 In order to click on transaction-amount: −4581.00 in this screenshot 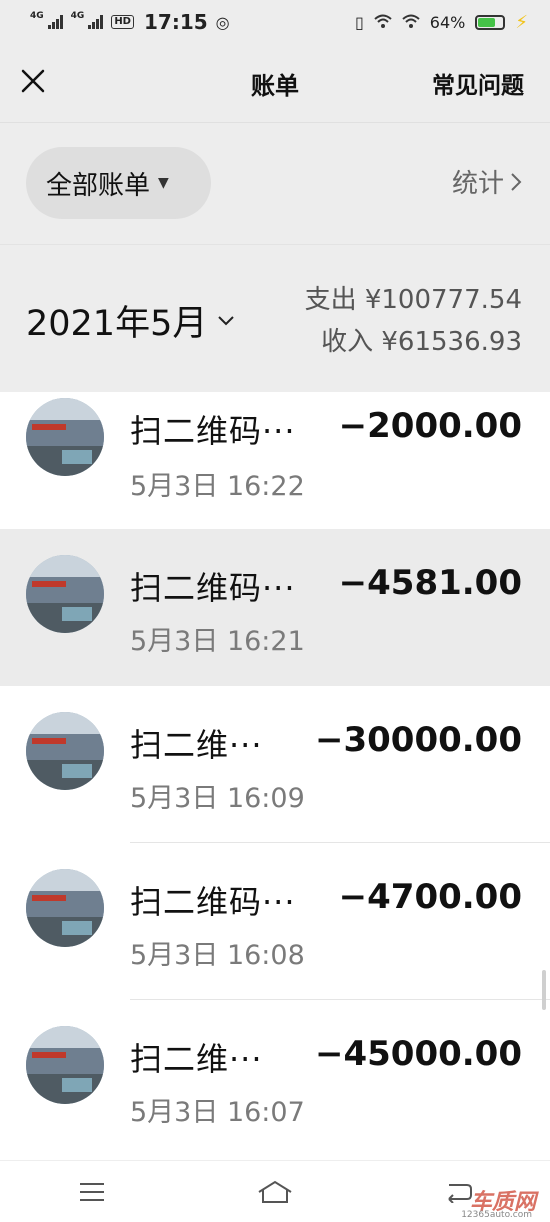, I will do `click(430, 583)`.